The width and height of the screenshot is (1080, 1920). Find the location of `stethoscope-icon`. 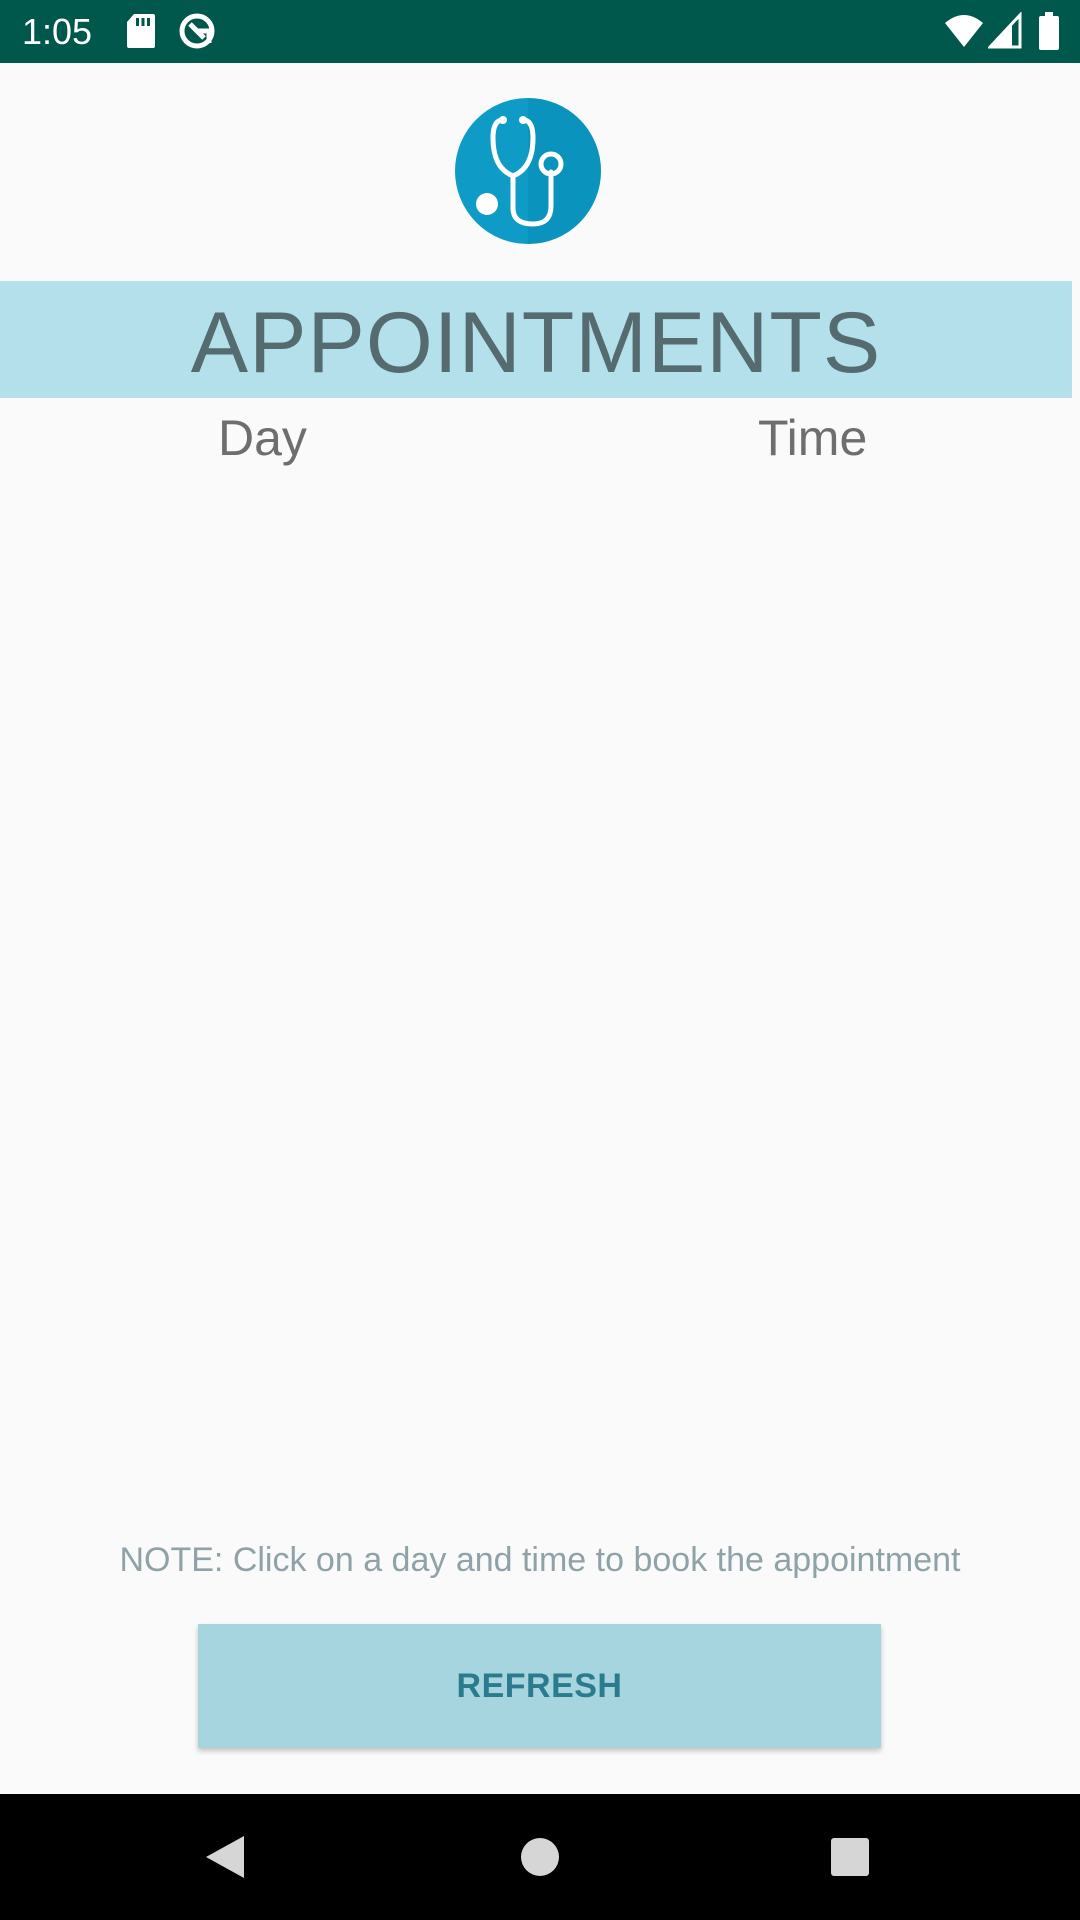

stethoscope-icon is located at coordinates (528, 171).